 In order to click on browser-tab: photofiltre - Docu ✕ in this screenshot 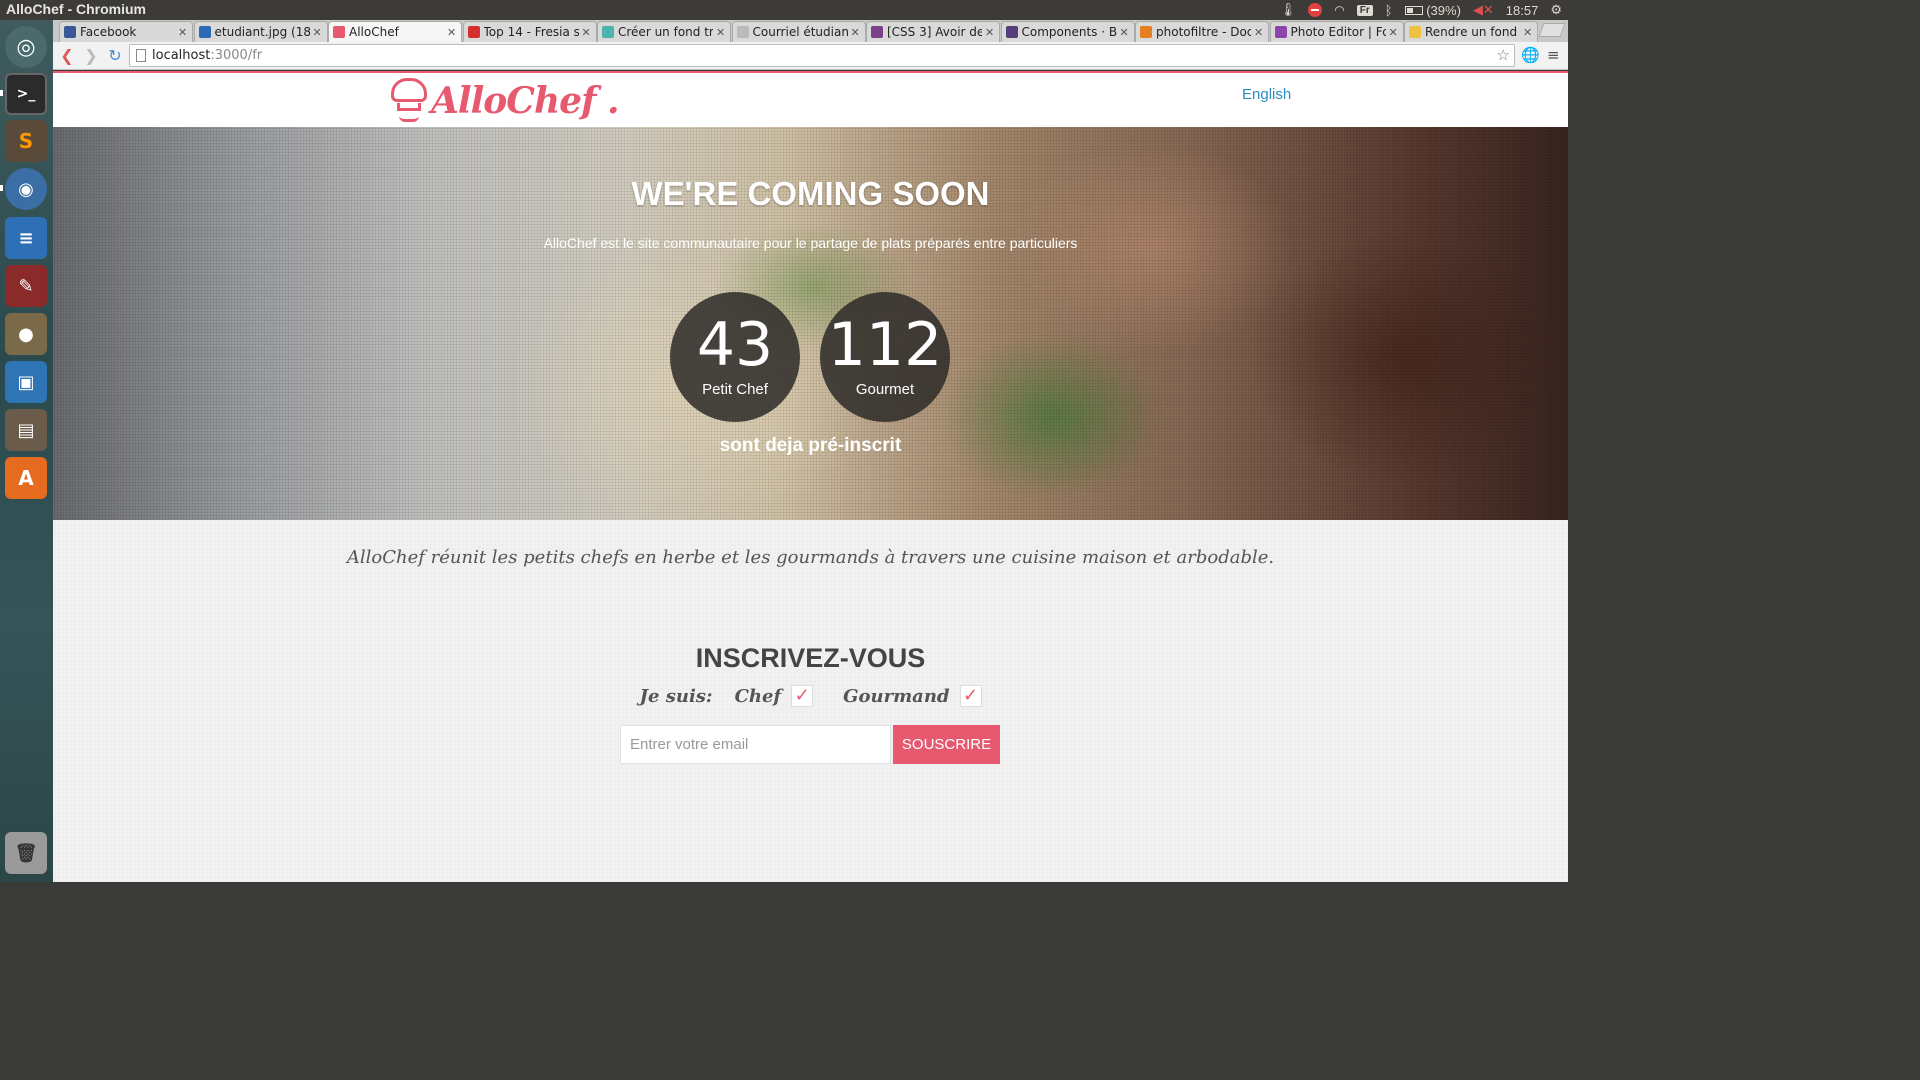, I will do `click(1202, 31)`.